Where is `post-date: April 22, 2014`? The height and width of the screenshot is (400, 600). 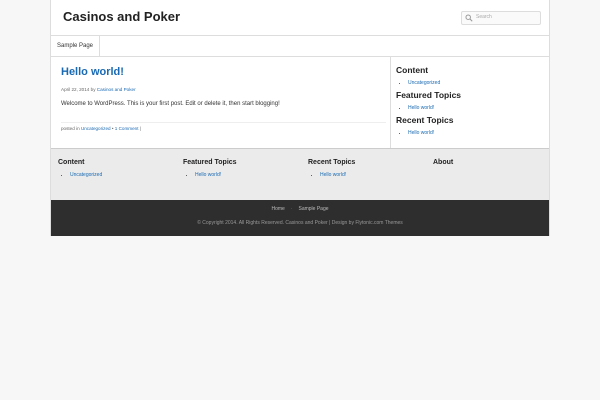 post-date: April 22, 2014 is located at coordinates (75, 89).